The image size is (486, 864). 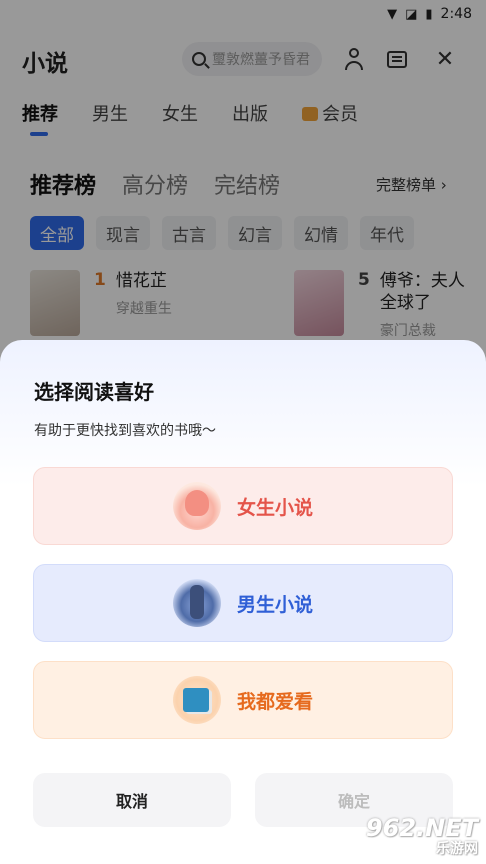 I want to click on sheet-title: 选择阅读喜好, so click(x=94, y=392).